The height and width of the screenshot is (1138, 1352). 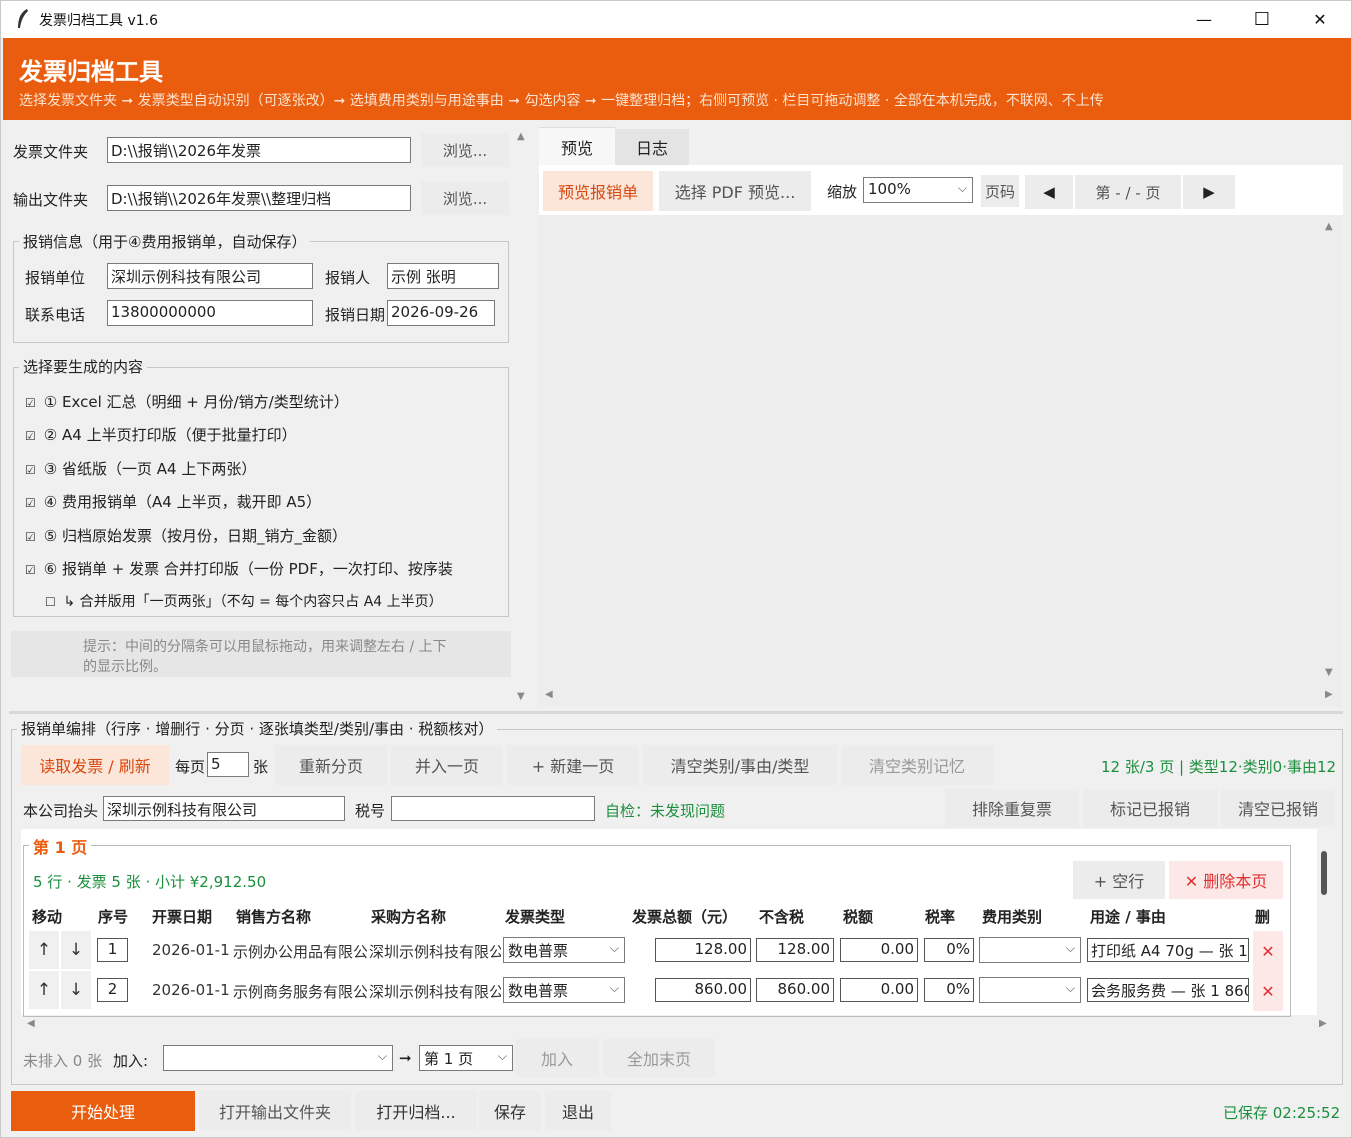 What do you see at coordinates (1204, 19) in the screenshot?
I see `minimize-button: —` at bounding box center [1204, 19].